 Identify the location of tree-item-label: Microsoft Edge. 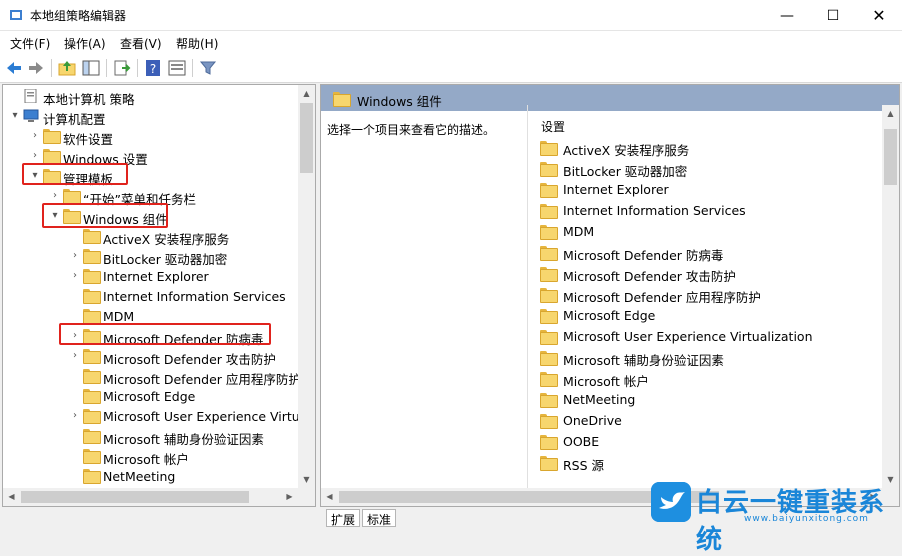
(149, 396).